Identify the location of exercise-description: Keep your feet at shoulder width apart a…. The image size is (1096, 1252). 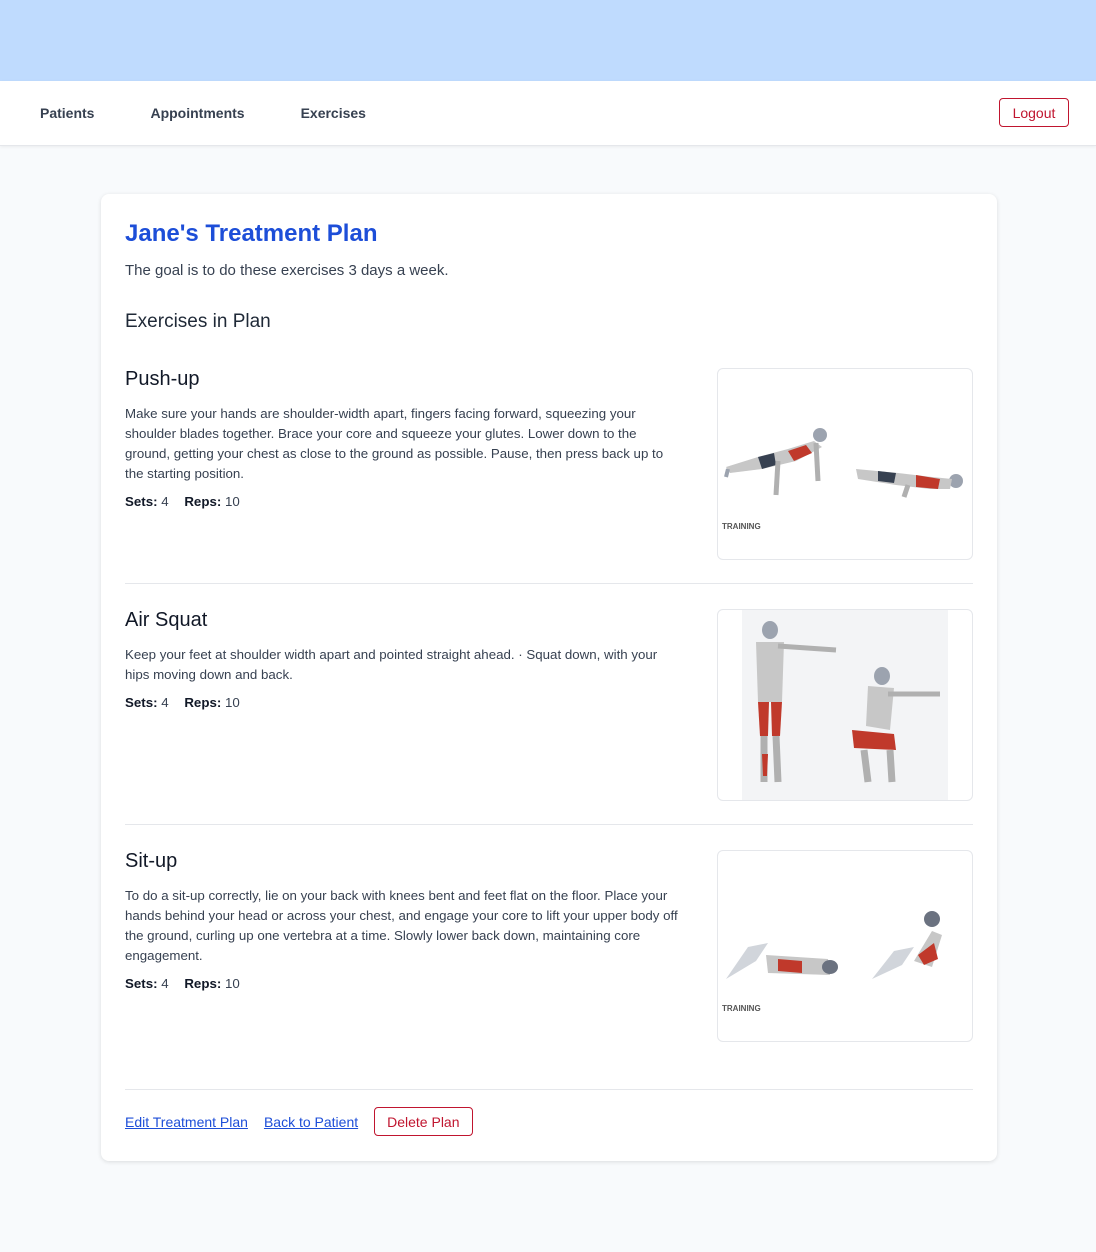
(391, 664).